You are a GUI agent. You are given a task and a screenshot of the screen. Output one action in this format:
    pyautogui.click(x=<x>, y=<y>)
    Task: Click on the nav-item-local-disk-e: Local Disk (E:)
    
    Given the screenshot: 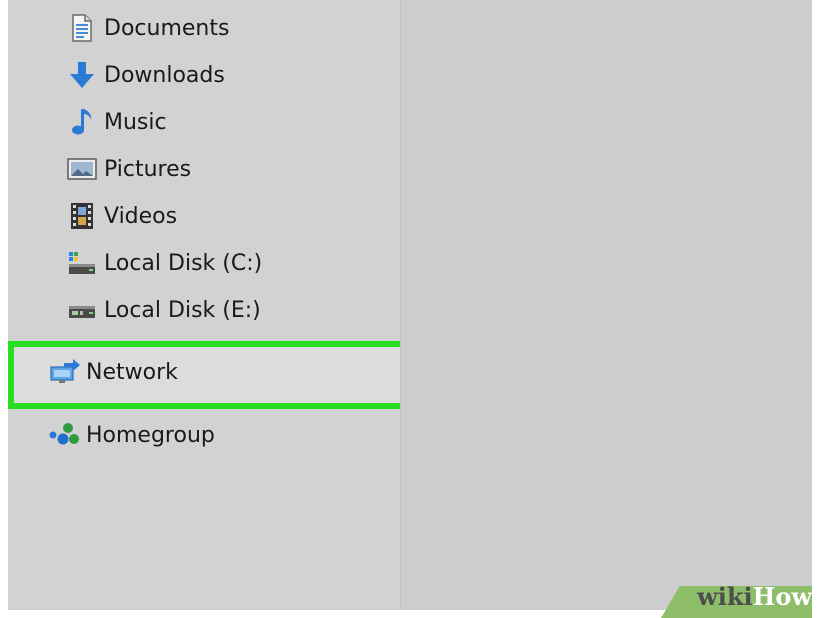 What is the action you would take?
    pyautogui.click(x=216, y=310)
    